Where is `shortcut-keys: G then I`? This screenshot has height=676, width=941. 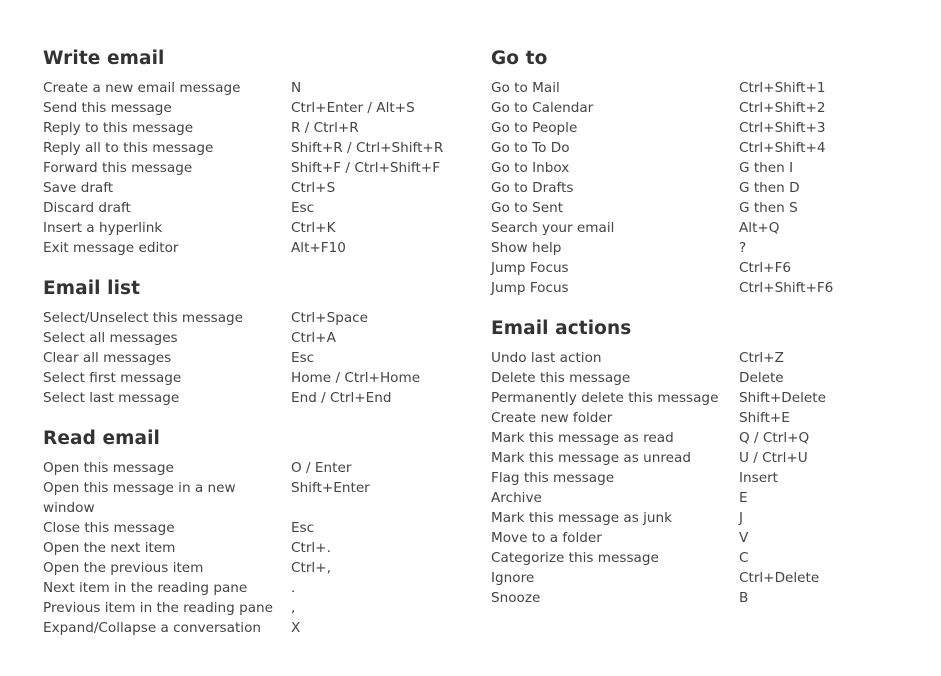 shortcut-keys: G then I is located at coordinates (766, 168).